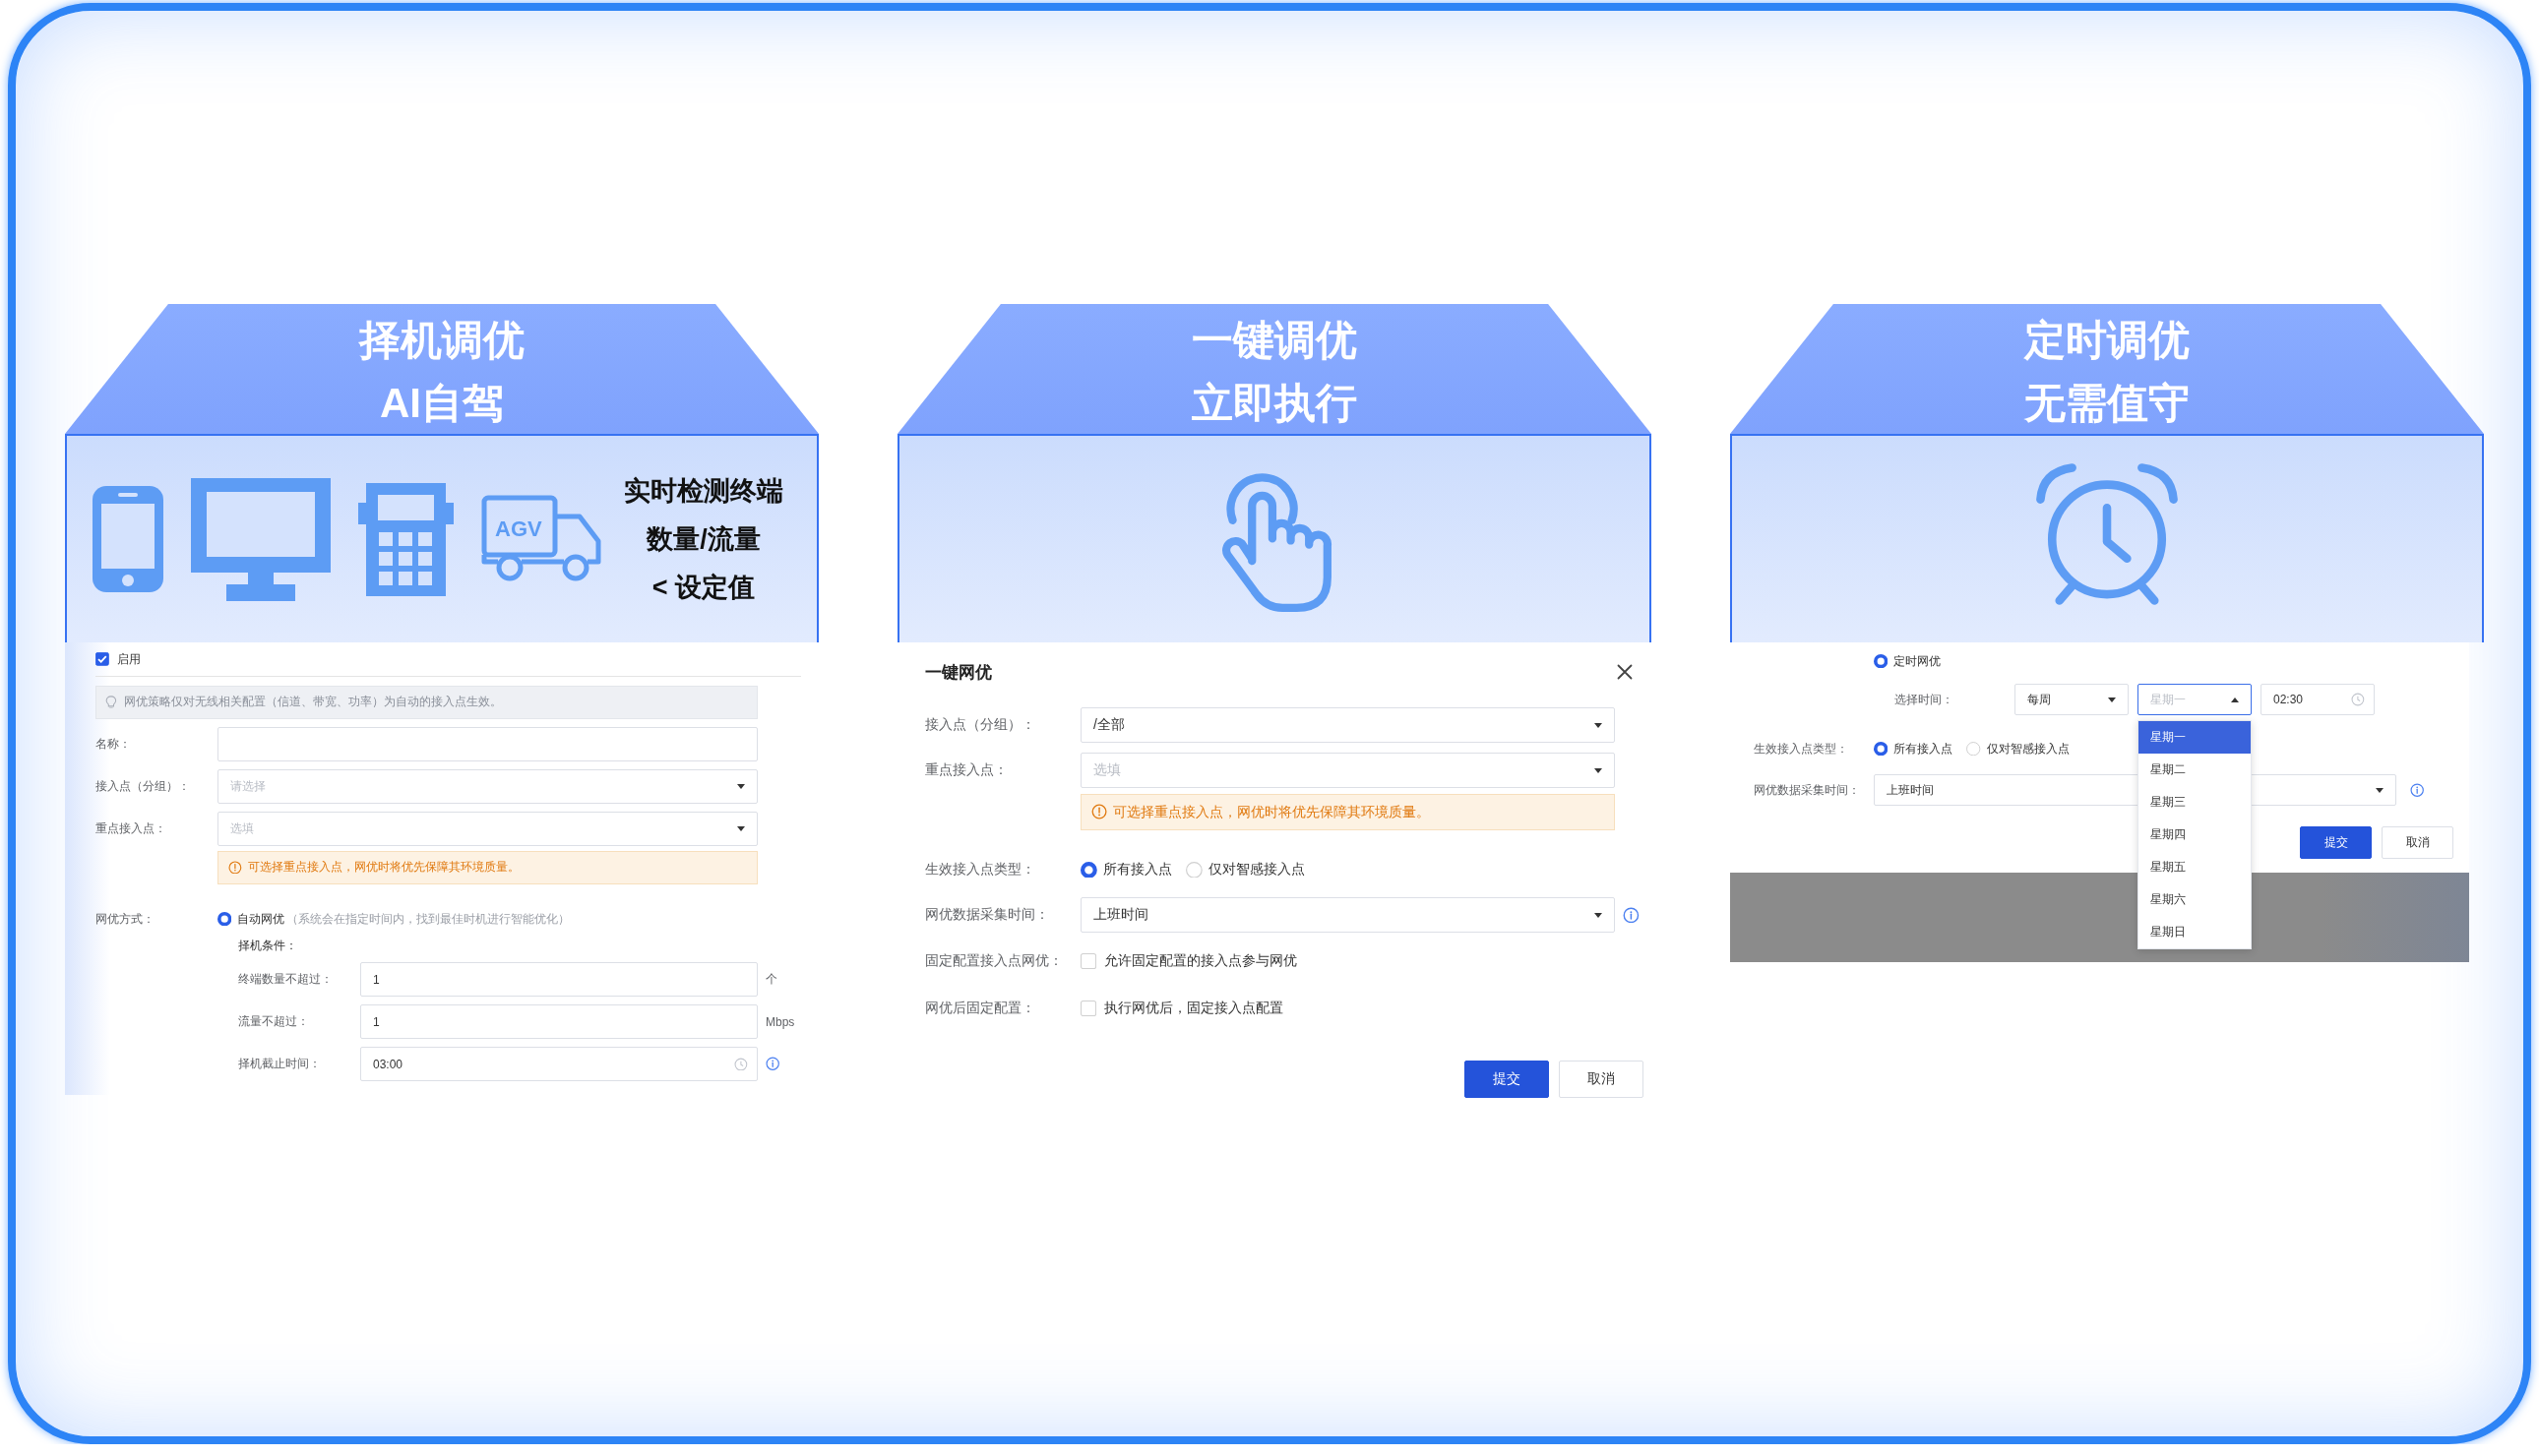  I want to click on field-label: 网优后固定配置：, so click(981, 1009).